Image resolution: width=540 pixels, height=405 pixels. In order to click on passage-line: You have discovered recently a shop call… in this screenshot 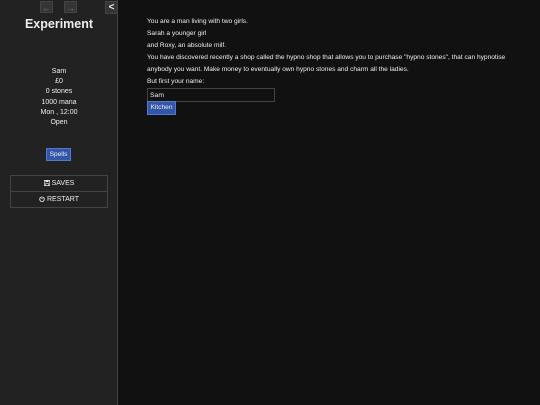, I will do `click(326, 63)`.